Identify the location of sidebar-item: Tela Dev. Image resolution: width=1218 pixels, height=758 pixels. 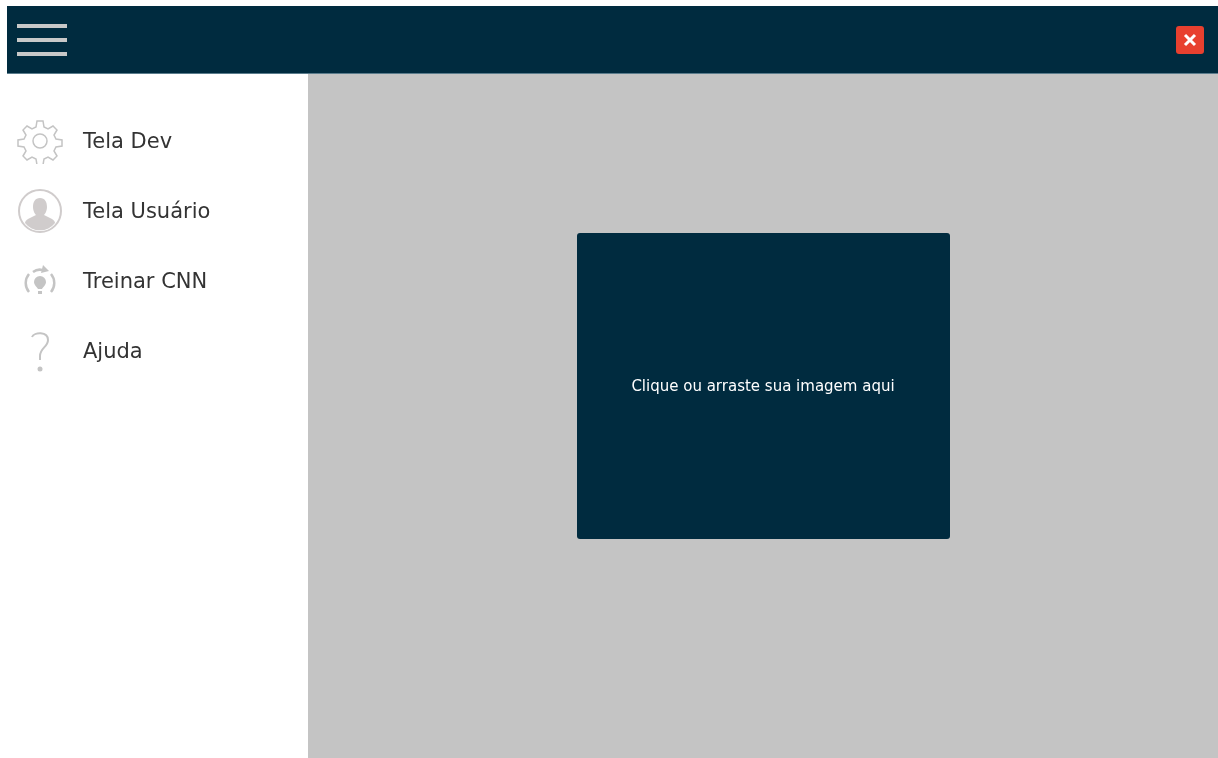
(128, 141).